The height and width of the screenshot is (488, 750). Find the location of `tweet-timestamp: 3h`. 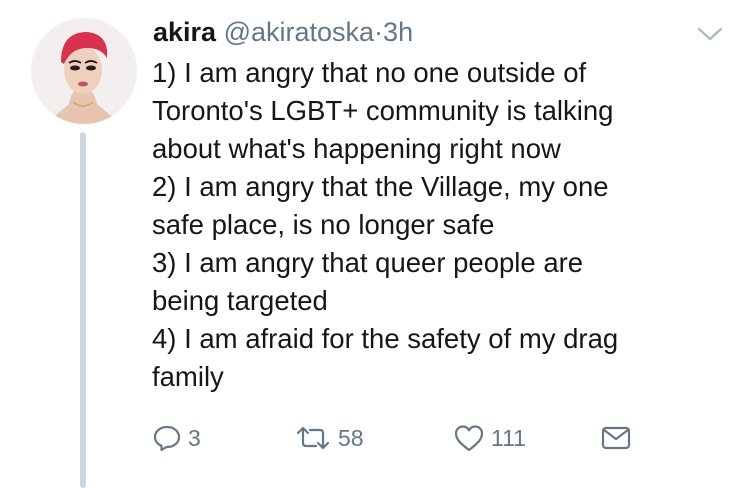

tweet-timestamp: 3h is located at coordinates (398, 32).